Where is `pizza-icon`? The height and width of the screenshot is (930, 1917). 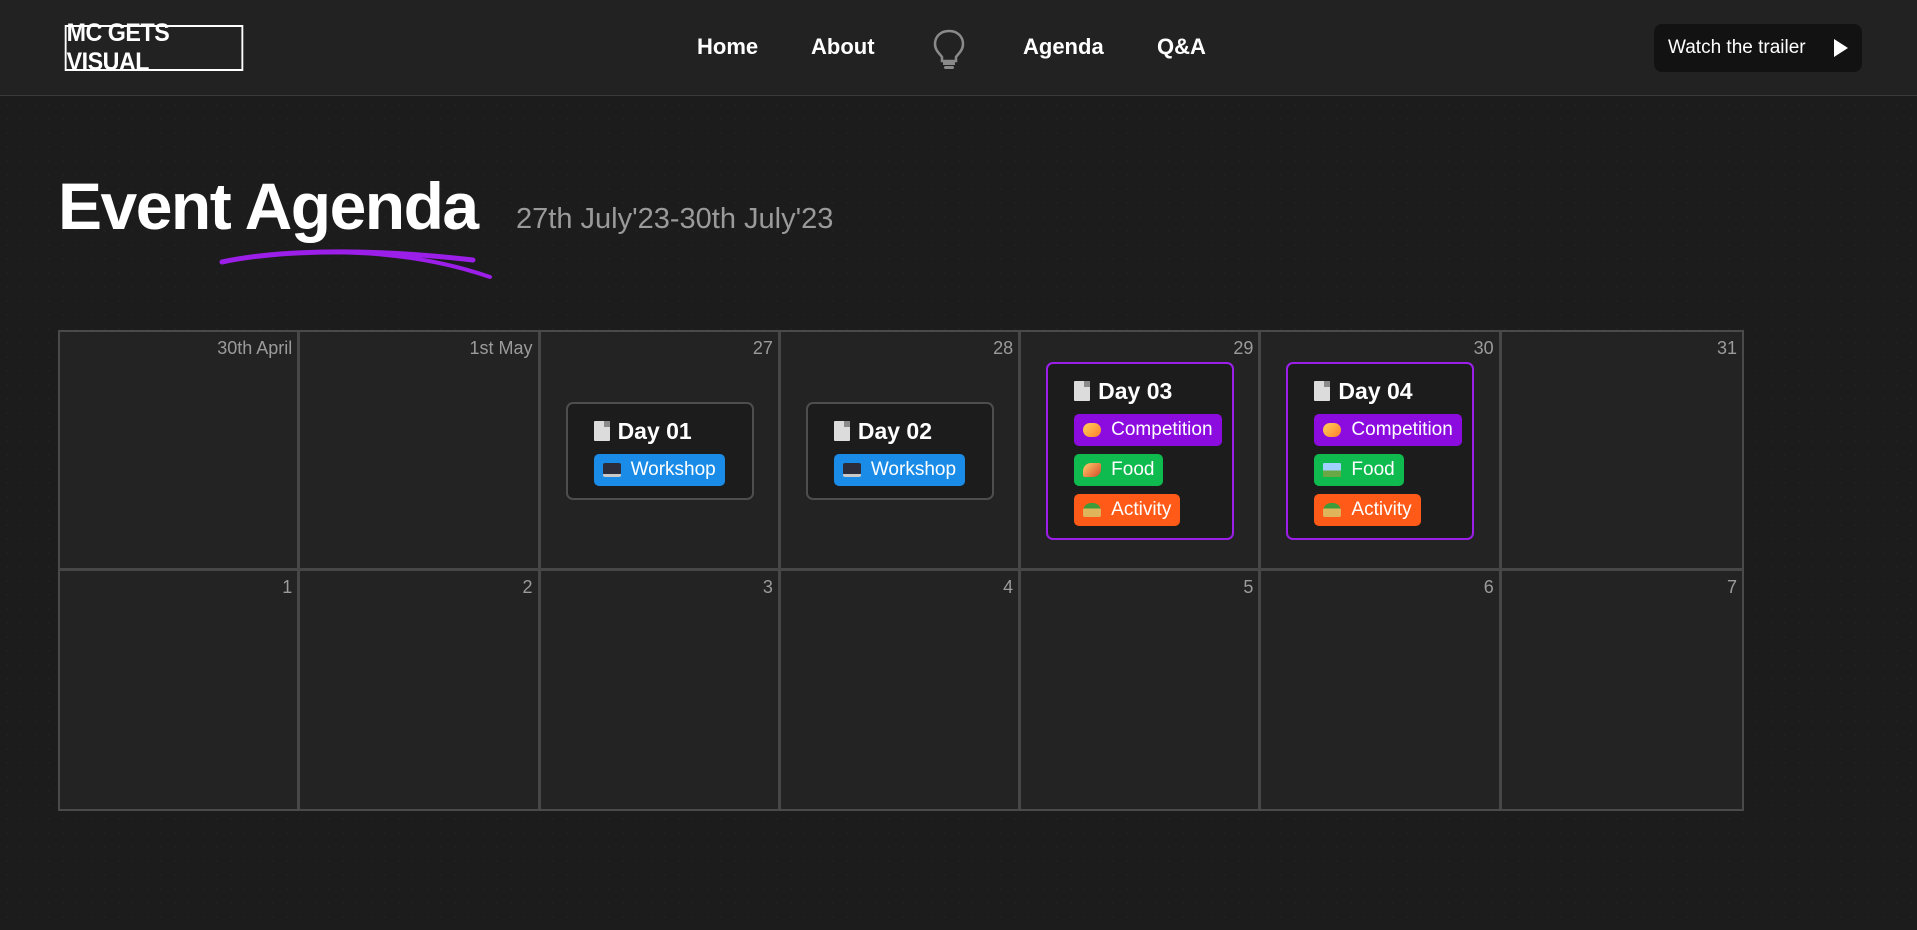 pizza-icon is located at coordinates (1092, 470).